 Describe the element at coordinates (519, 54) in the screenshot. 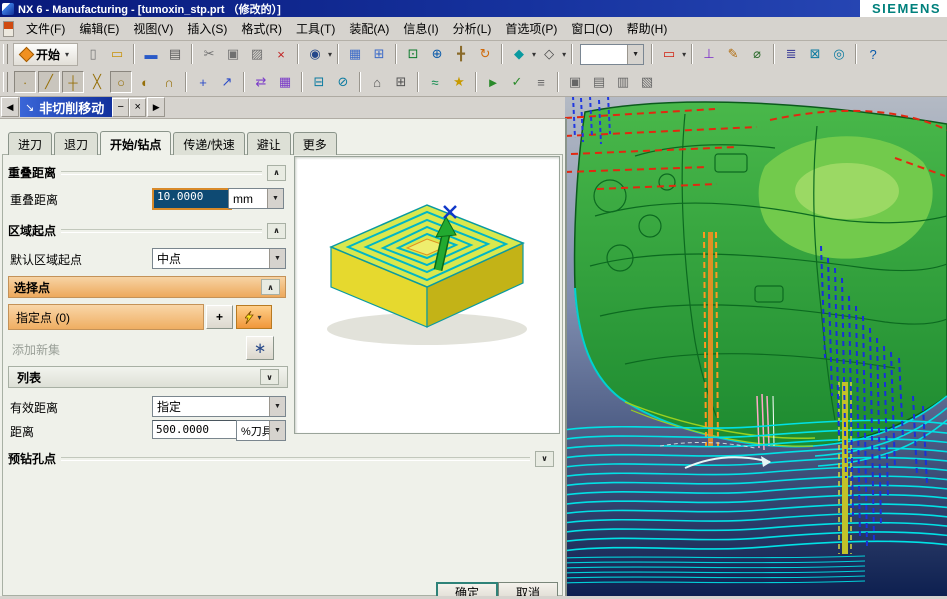

I see `shaded-display-icon: ◆` at that location.